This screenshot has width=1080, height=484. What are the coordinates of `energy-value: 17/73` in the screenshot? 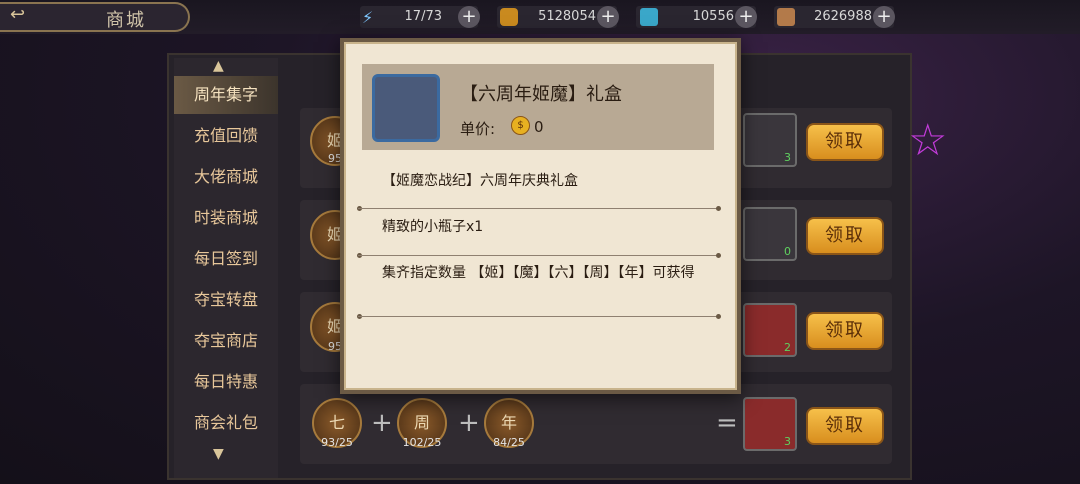 It's located at (423, 16).